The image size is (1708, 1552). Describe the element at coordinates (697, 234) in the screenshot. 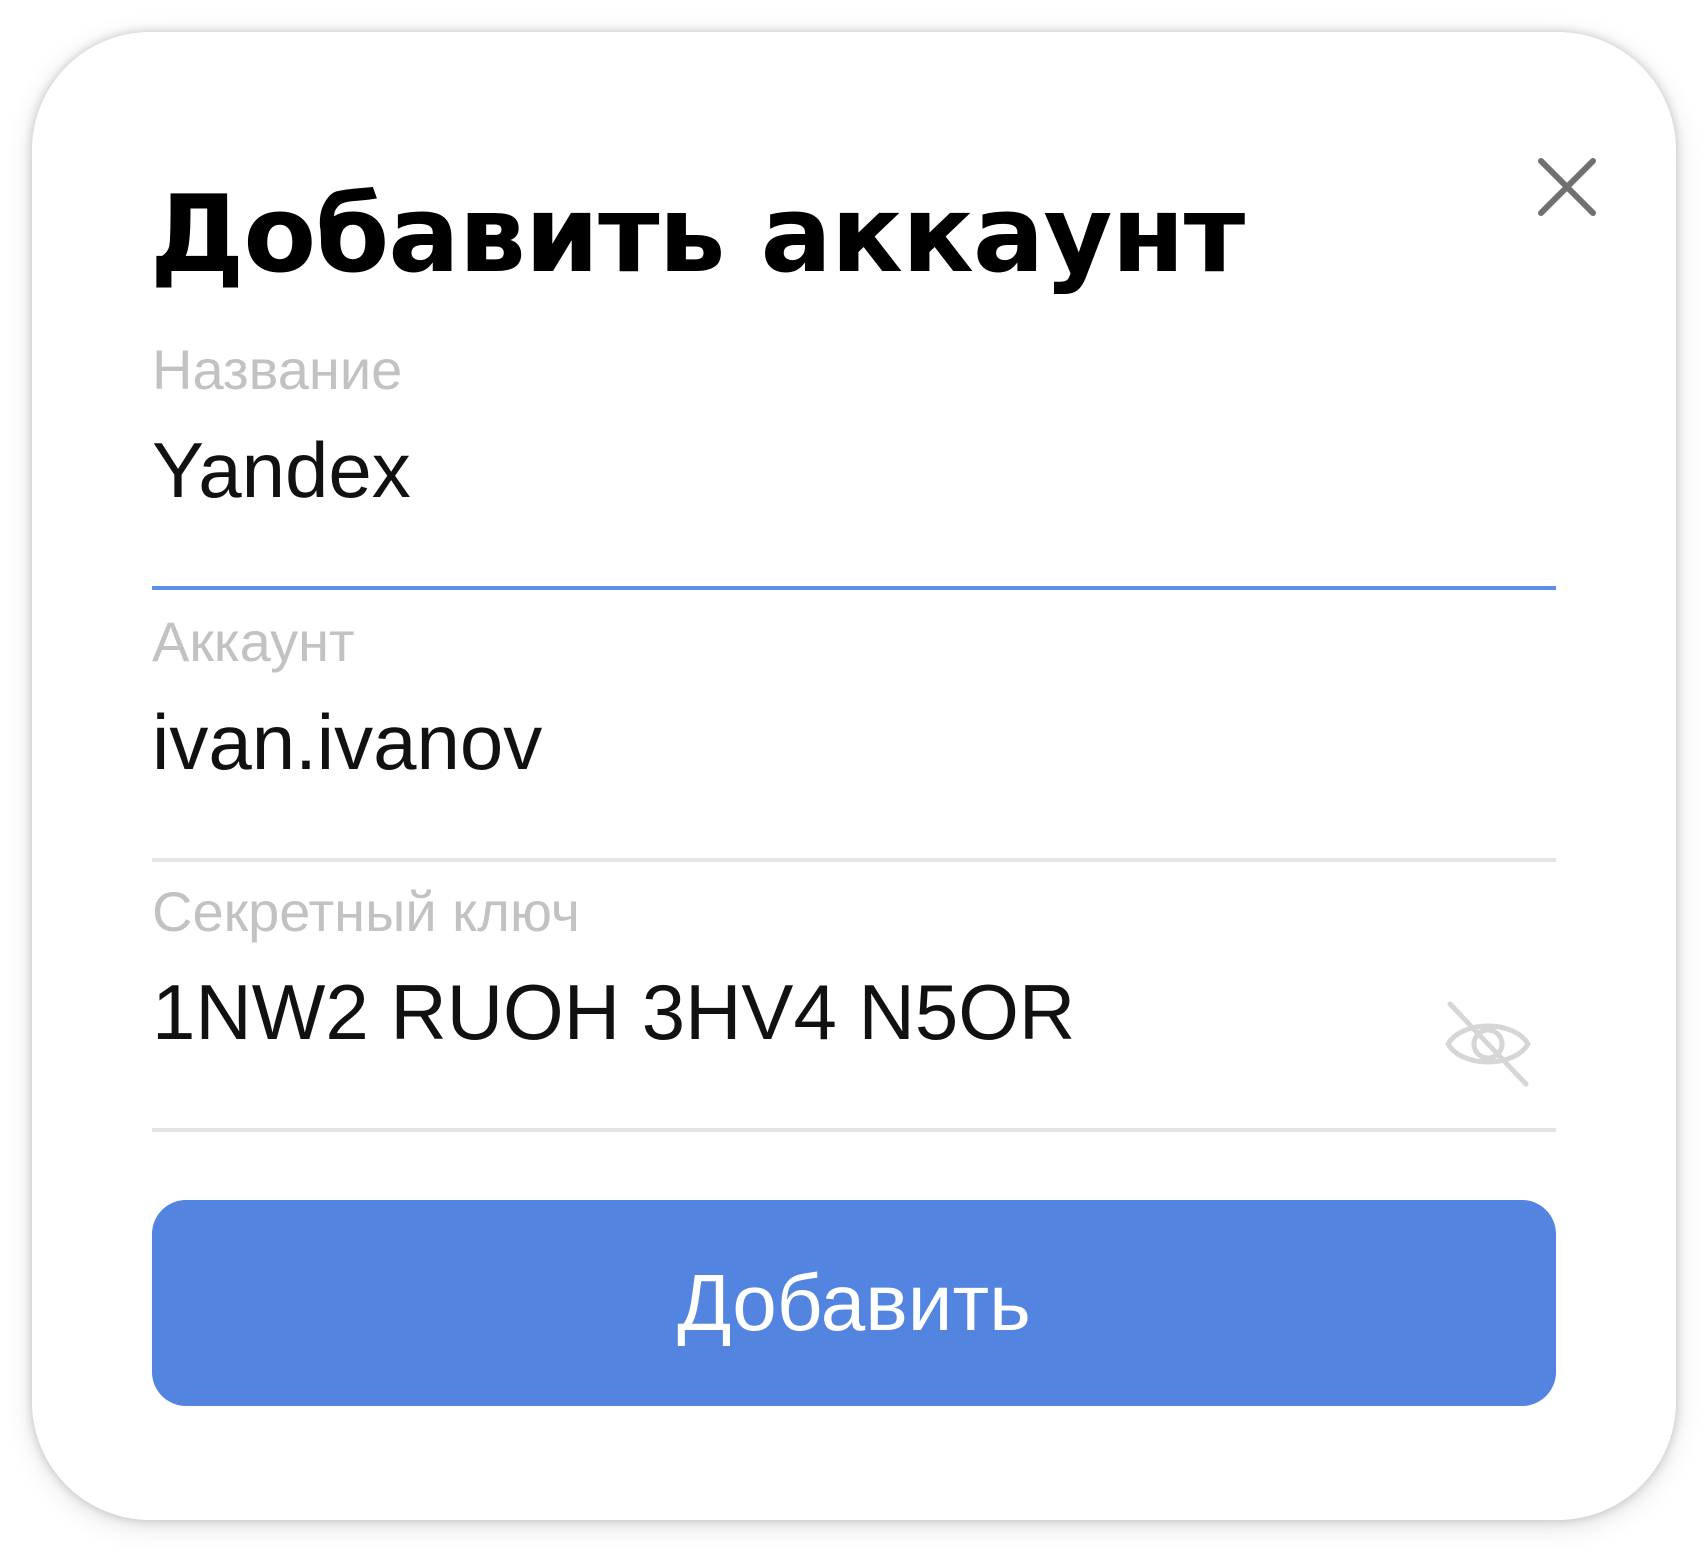

I see `dialog-title: Добавить аккаунт` at that location.